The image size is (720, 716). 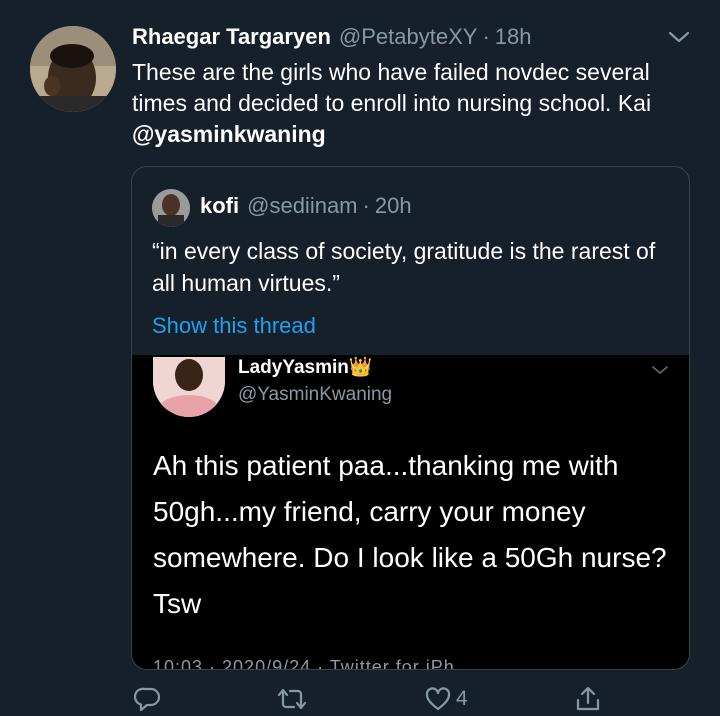 What do you see at coordinates (189, 387) in the screenshot?
I see `screenshot-avatar` at bounding box center [189, 387].